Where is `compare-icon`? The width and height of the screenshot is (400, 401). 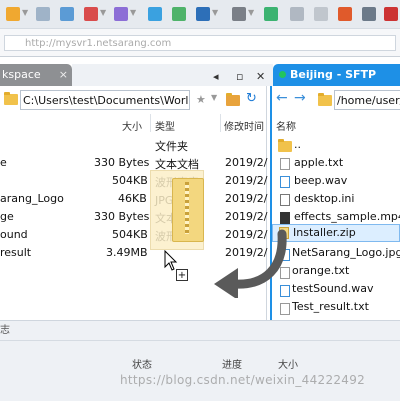
compare-icon is located at coordinates (271, 14).